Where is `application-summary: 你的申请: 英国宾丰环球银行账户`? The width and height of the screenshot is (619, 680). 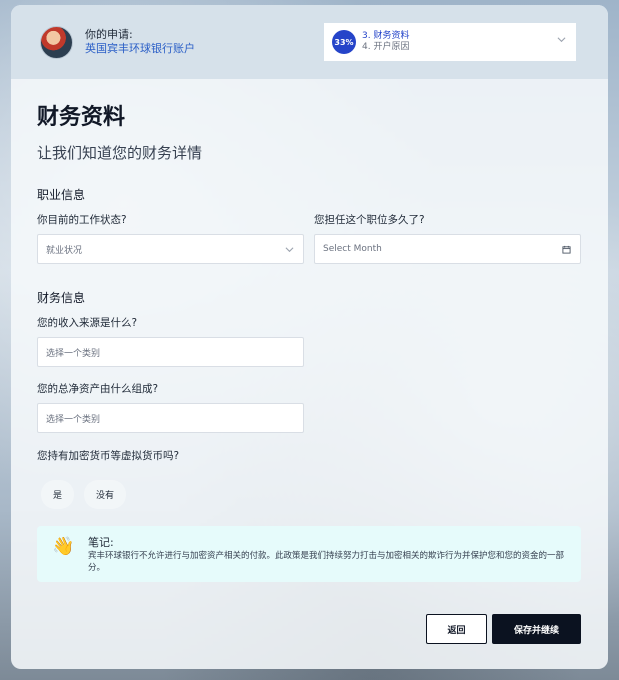 application-summary: 你的申请: 英国宾丰环球银行账户 is located at coordinates (117, 42).